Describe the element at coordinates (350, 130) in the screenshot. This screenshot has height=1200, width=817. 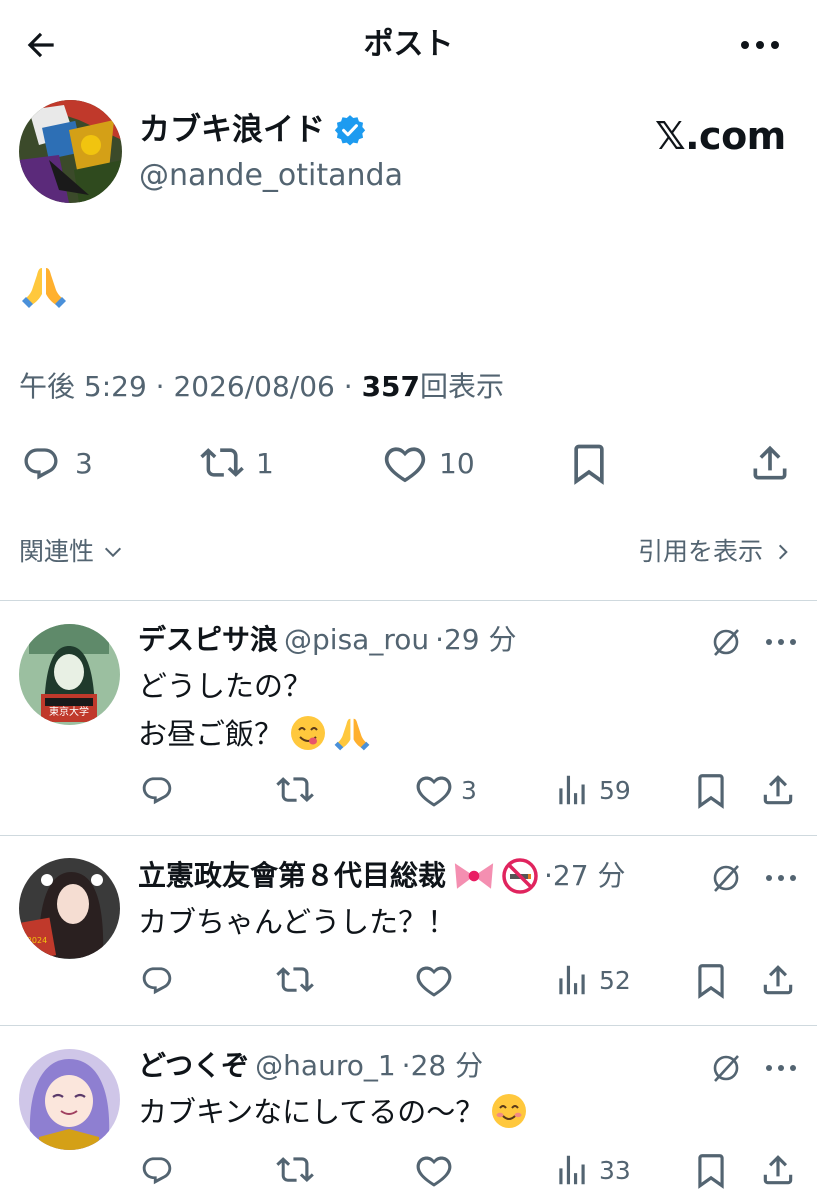
I see `verified-badge-icon` at that location.